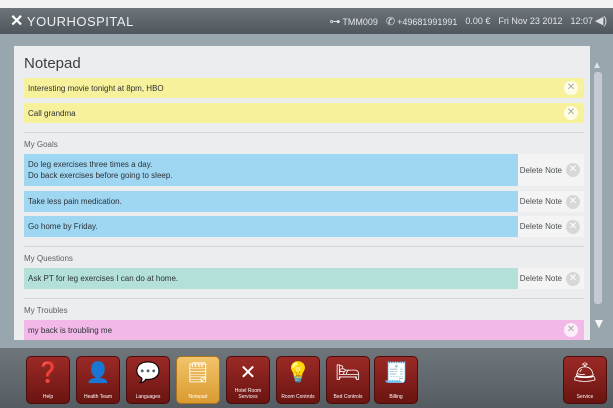 The width and height of the screenshot is (613, 408). I want to click on bed-icon: 🛏, so click(348, 373).